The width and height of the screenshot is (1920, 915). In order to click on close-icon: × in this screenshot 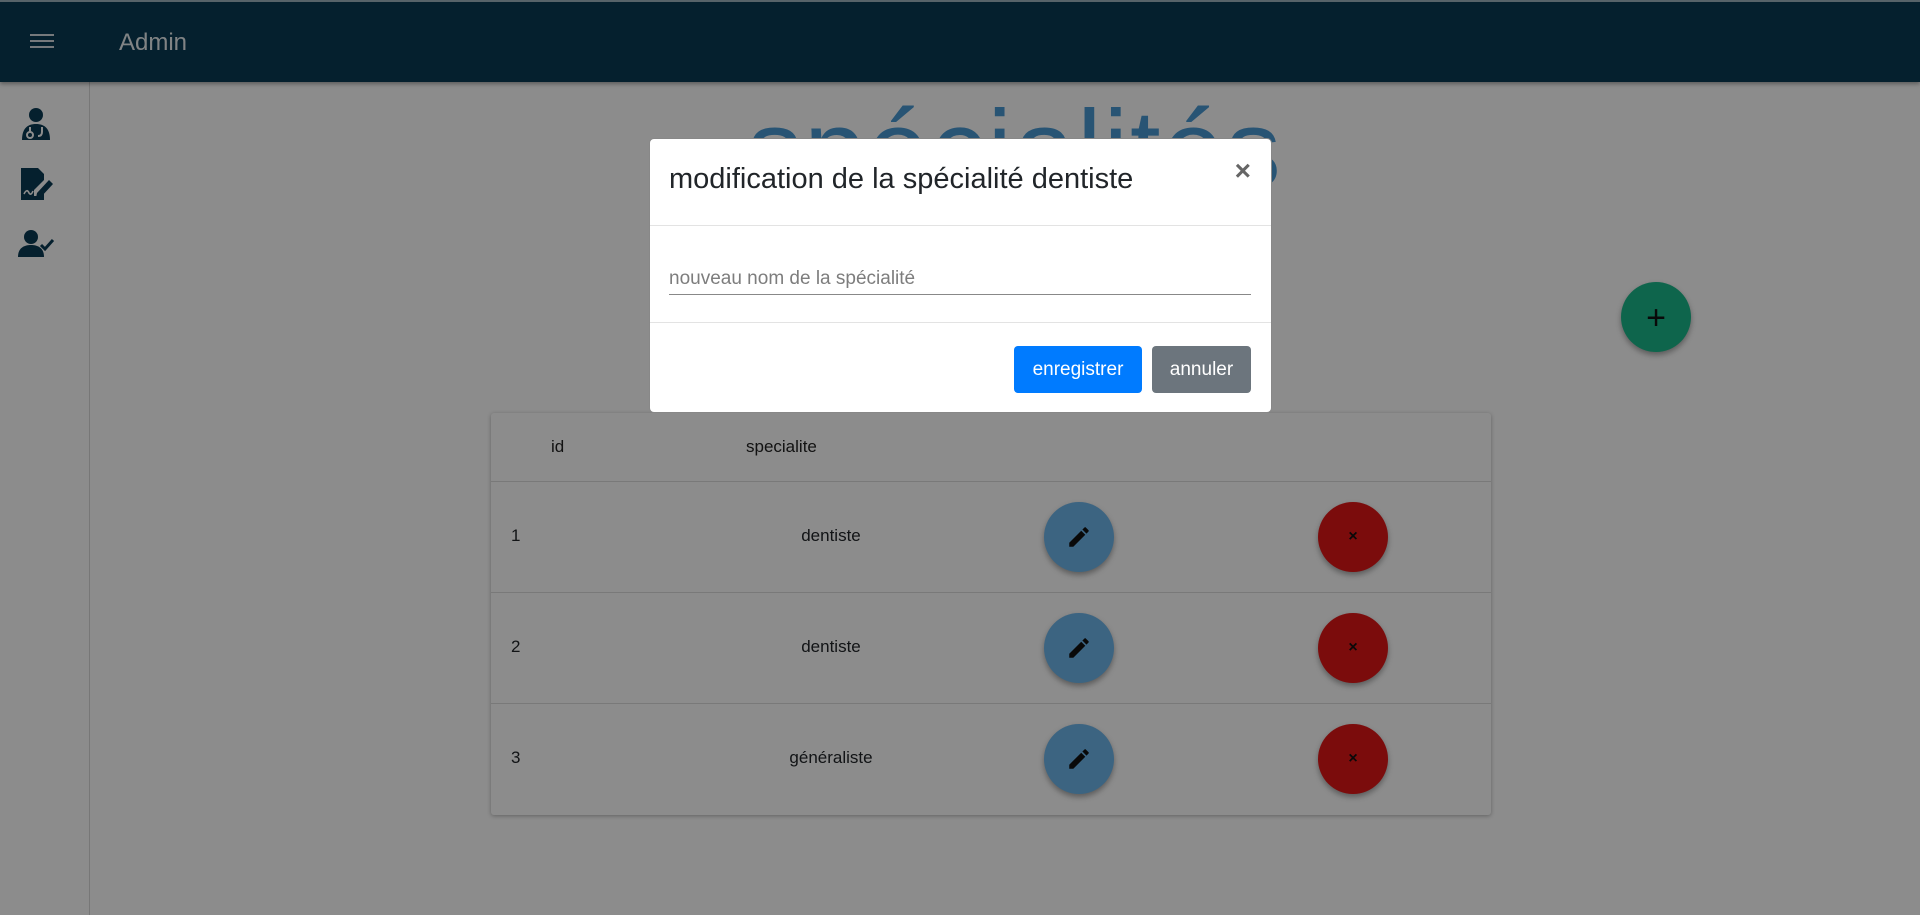, I will do `click(1243, 171)`.